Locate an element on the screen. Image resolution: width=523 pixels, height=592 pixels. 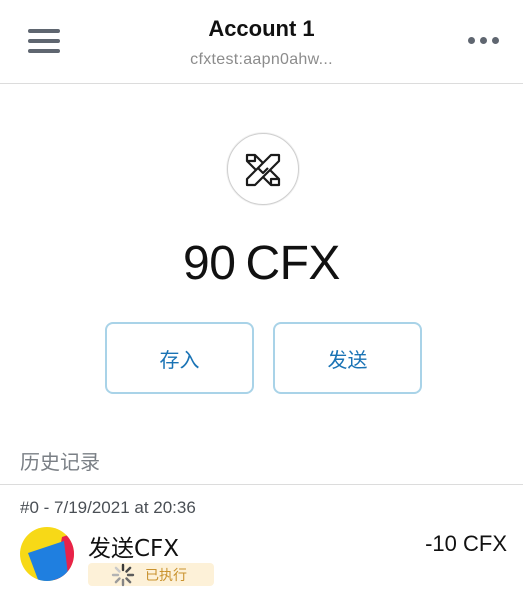
transaction-amount: -10 CFX is located at coordinates (466, 543).